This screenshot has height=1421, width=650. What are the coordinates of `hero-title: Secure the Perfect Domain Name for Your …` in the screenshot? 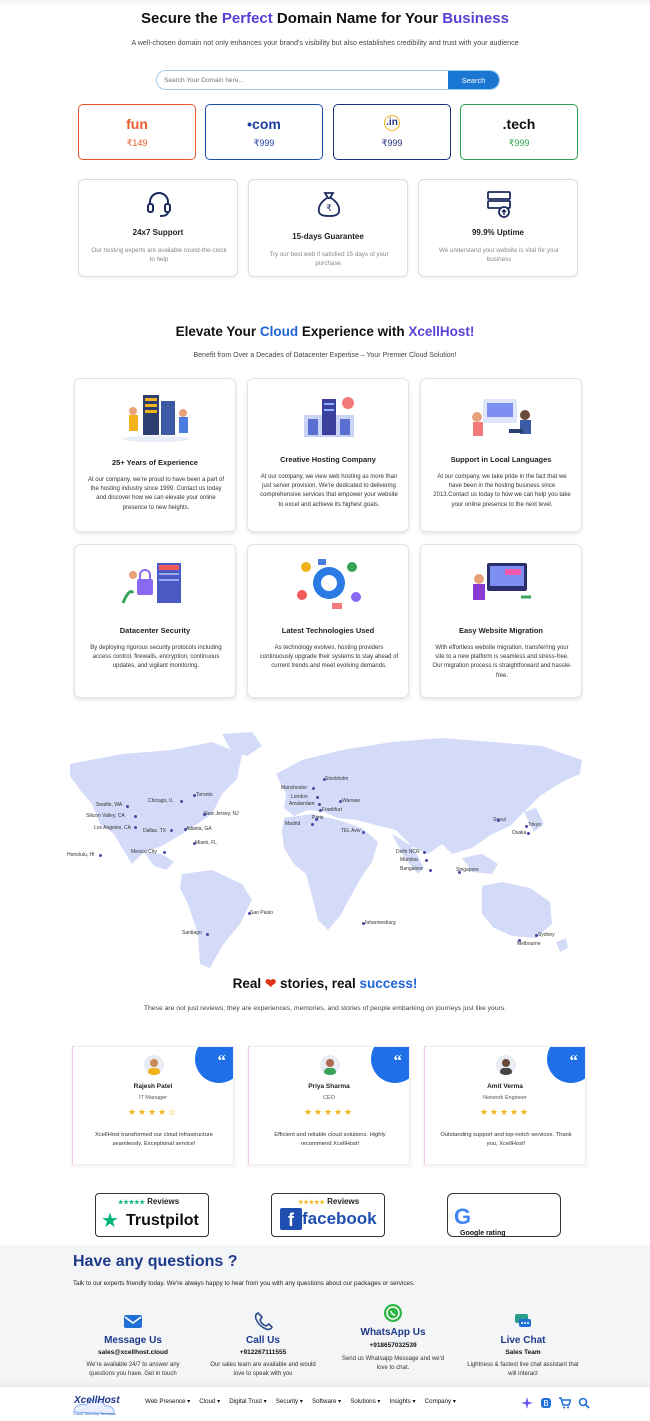 It's located at (325, 18).